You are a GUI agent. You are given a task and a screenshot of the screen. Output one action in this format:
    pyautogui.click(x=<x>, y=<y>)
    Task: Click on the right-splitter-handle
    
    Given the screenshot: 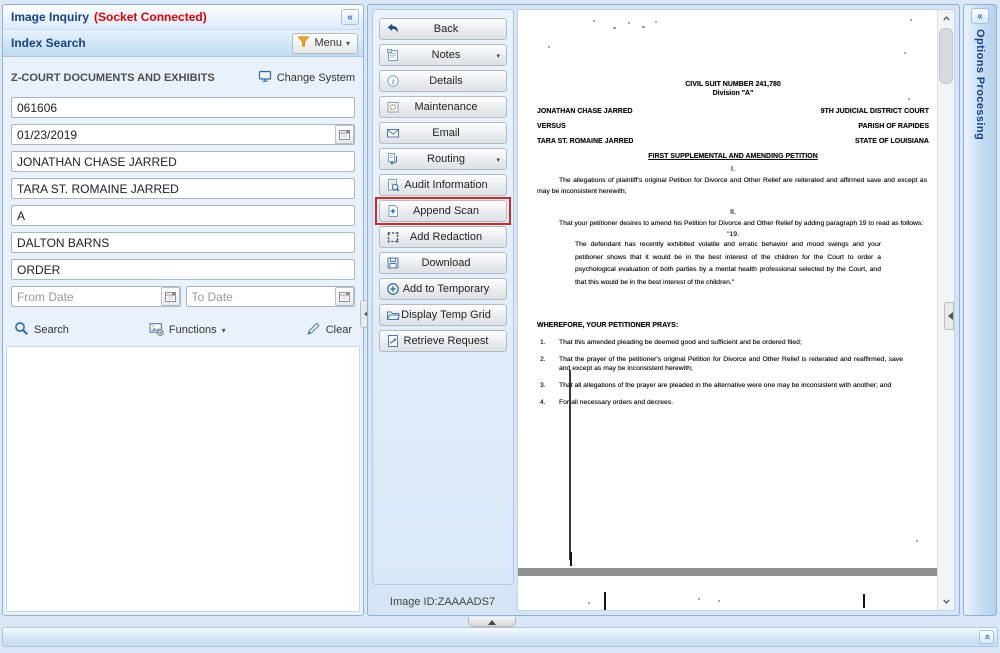 What is the action you would take?
    pyautogui.click(x=949, y=316)
    